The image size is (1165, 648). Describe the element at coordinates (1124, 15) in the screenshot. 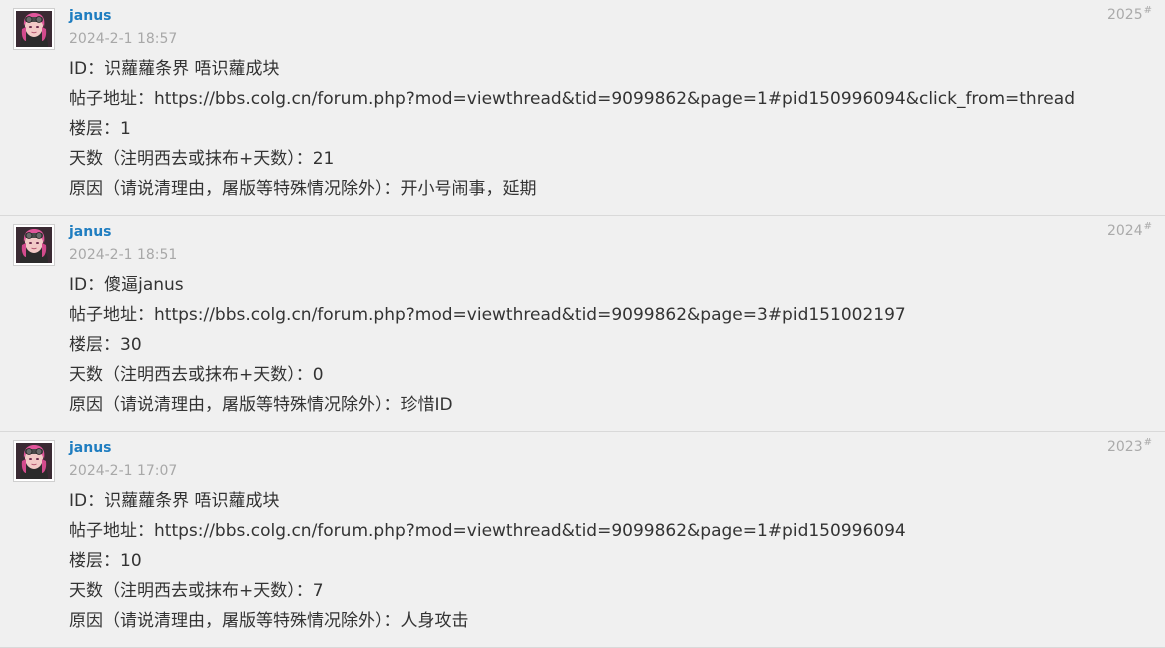

I see `floor-number-value: 2025` at that location.